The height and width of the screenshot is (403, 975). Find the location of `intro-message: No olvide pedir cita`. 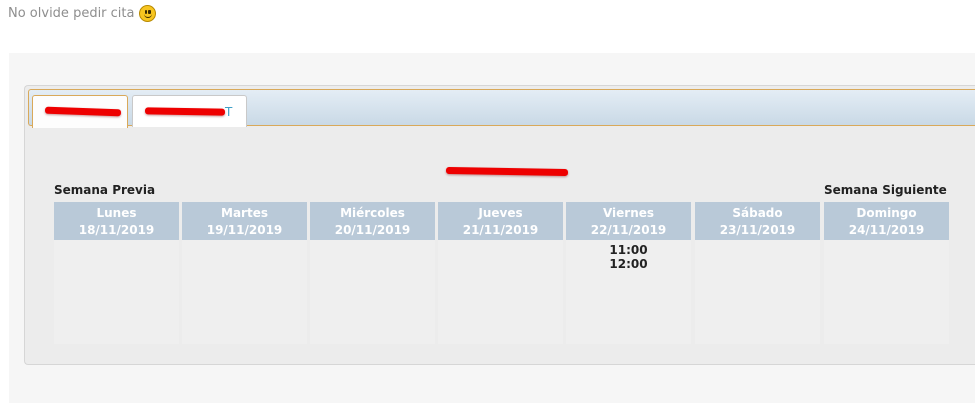

intro-message: No olvide pedir cita is located at coordinates (82, 13).